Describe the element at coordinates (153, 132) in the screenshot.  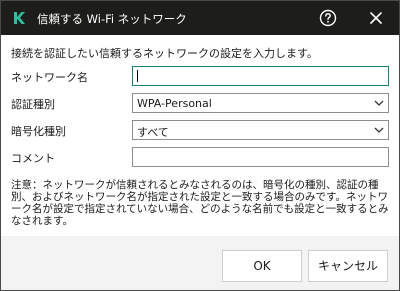
I see `encryption-type-value: すべて` at that location.